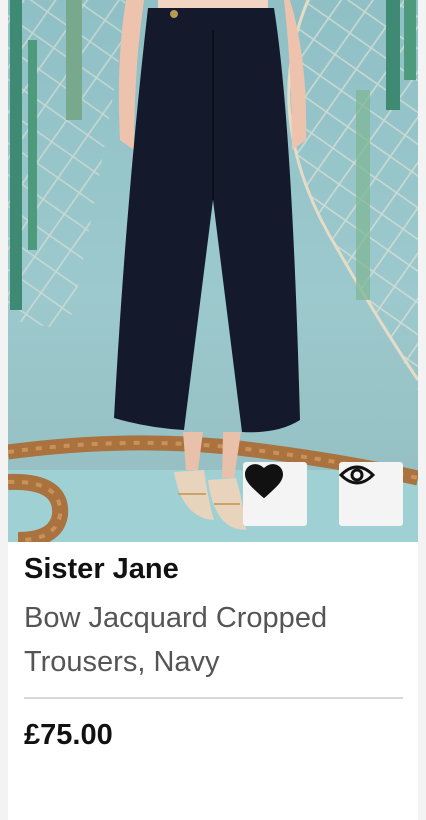  What do you see at coordinates (68, 735) in the screenshot?
I see `product-price: £75.00` at bounding box center [68, 735].